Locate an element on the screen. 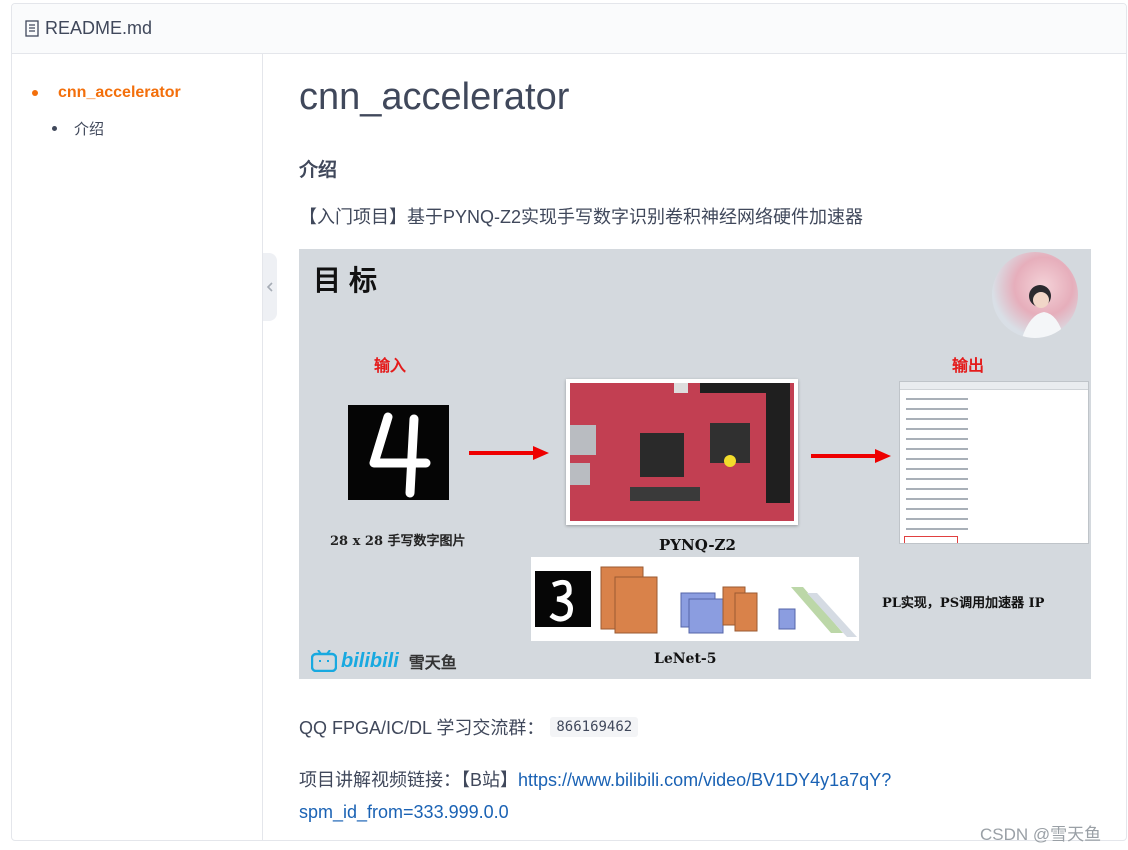 The image size is (1128, 850). digit-caption: 28 x 28 手写数字图片 is located at coordinates (398, 541).